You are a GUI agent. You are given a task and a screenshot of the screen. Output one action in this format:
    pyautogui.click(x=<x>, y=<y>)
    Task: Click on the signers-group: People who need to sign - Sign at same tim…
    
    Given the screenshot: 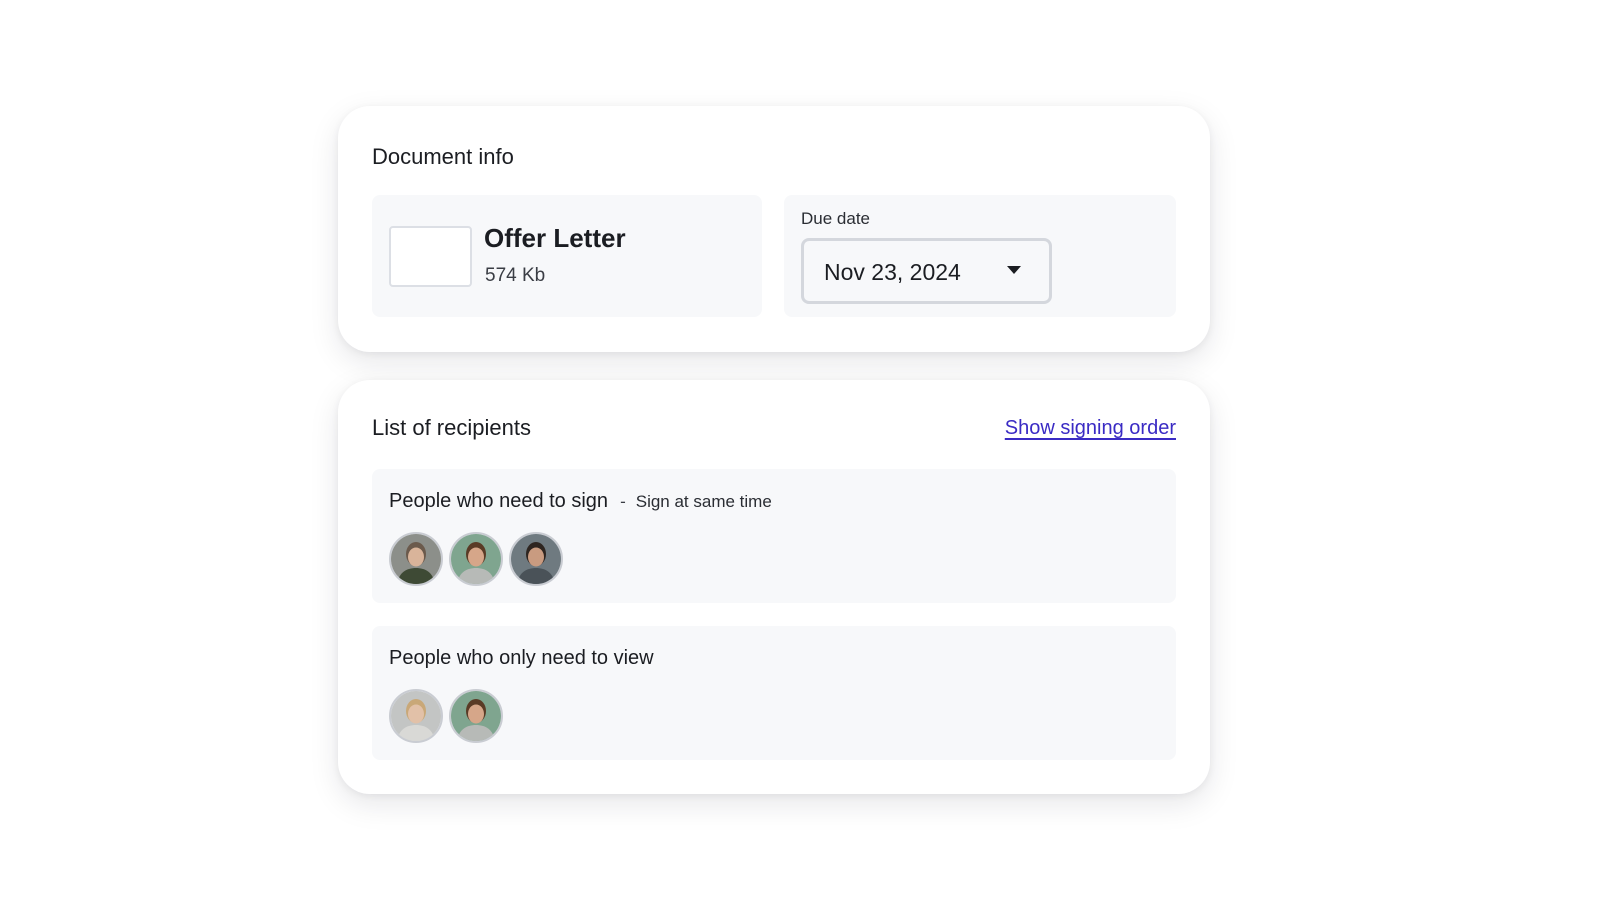 What is the action you would take?
    pyautogui.click(x=774, y=536)
    